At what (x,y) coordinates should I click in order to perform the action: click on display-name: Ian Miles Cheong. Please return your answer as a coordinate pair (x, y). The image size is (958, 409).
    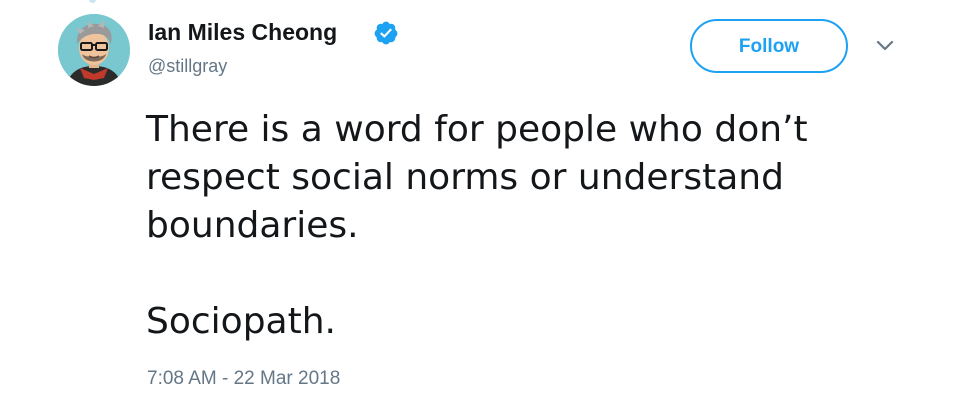
    Looking at the image, I should click on (242, 32).